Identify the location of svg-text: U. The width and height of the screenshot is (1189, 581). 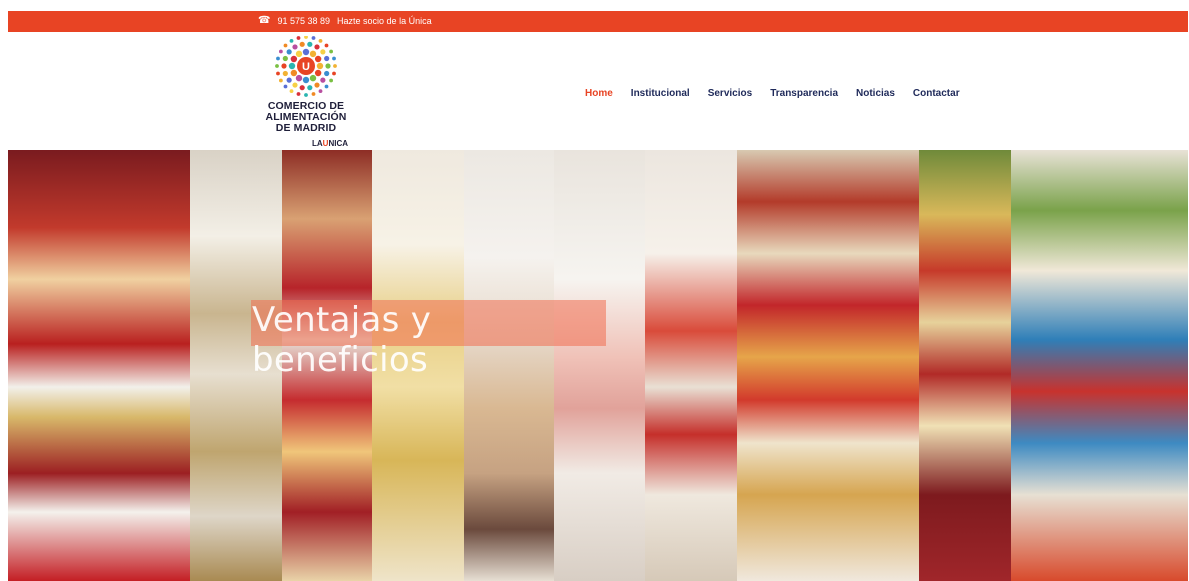
(306, 67).